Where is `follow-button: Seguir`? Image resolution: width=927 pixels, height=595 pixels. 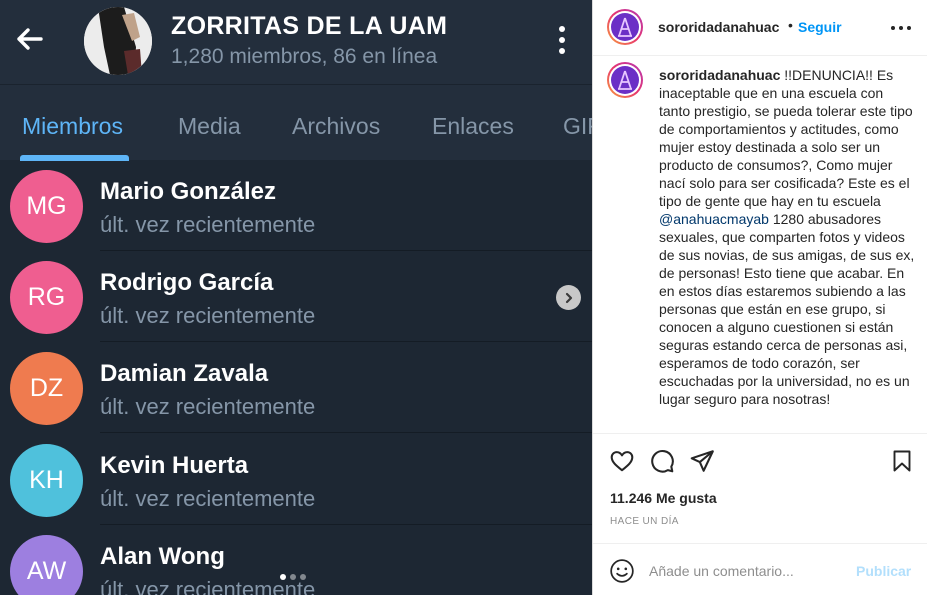 follow-button: Seguir is located at coordinates (820, 27).